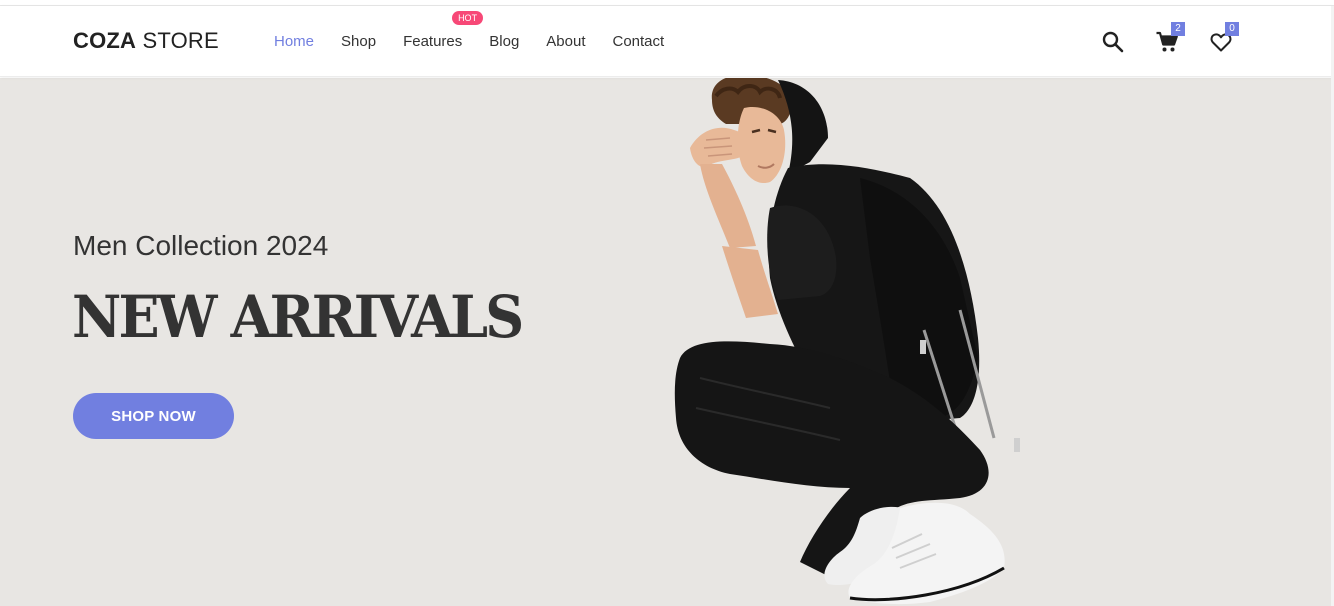 The height and width of the screenshot is (606, 1334). I want to click on wishlist-button: 0, so click(1224, 38).